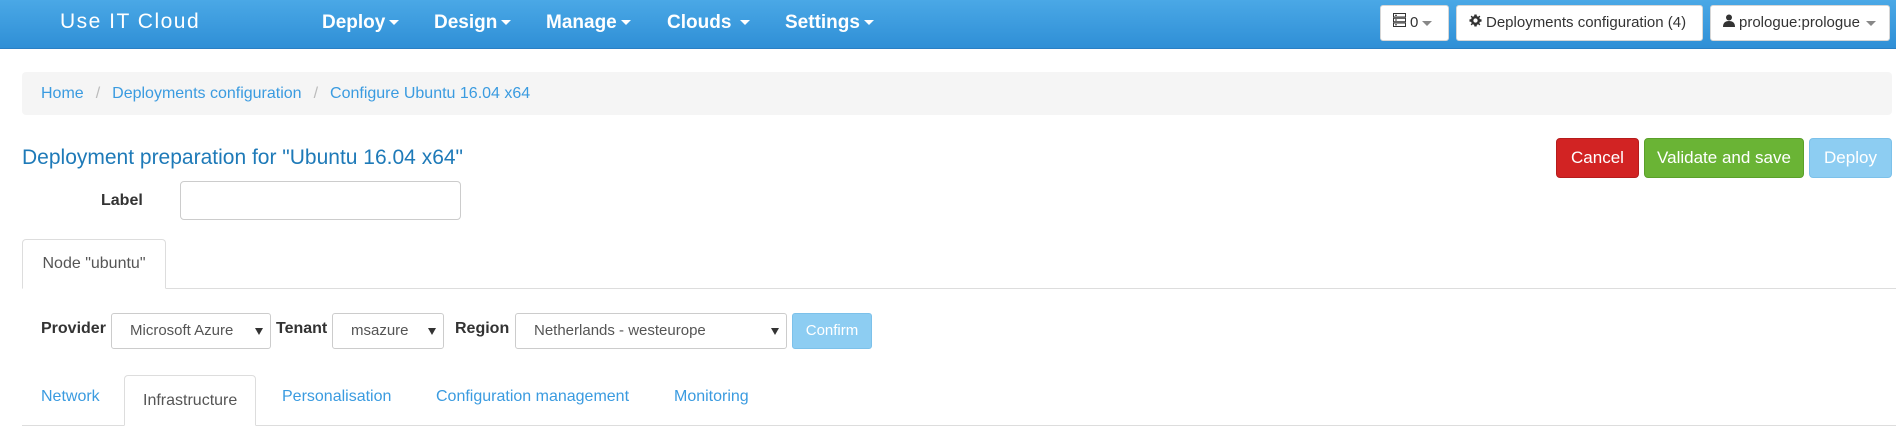 The width and height of the screenshot is (1896, 430). Describe the element at coordinates (1475, 23) in the screenshot. I see `gear-icon` at that location.